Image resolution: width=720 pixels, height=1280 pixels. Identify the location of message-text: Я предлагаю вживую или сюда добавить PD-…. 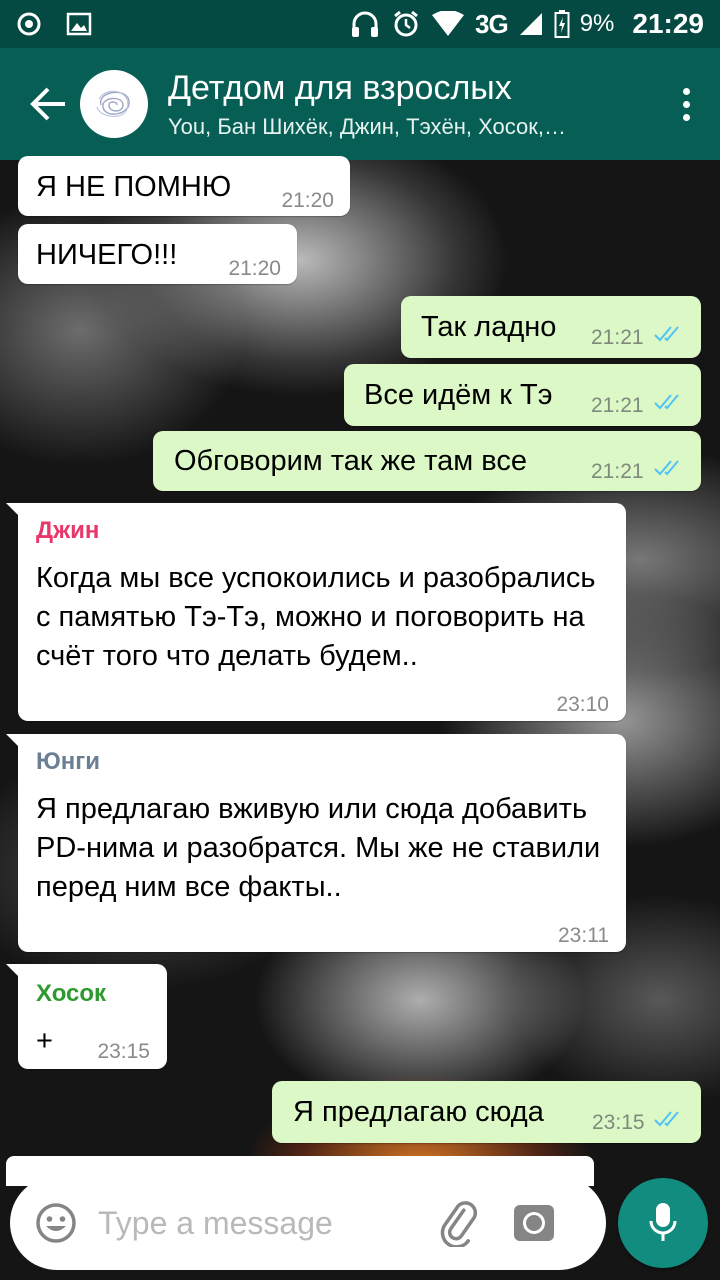
(318, 848).